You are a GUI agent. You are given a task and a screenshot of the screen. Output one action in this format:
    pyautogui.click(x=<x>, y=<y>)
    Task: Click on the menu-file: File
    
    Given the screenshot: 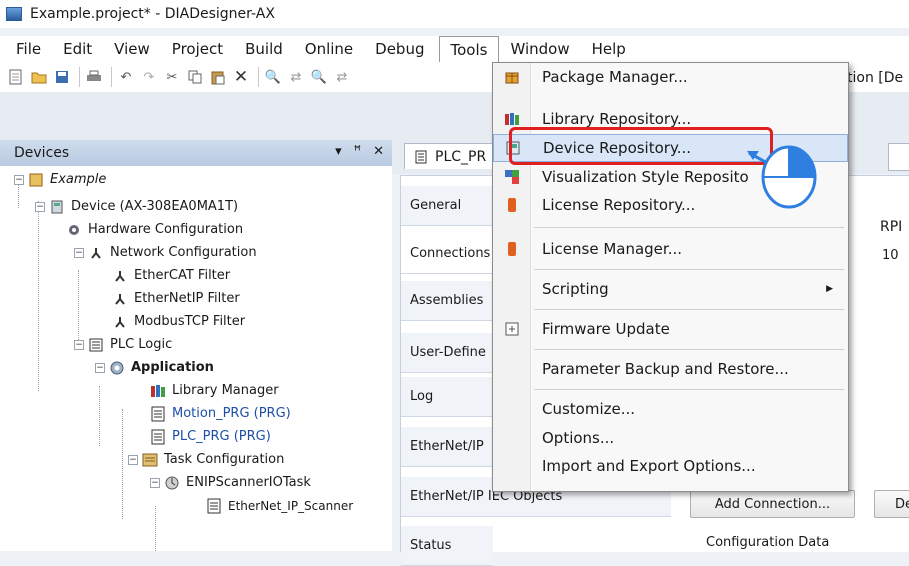 What is the action you would take?
    pyautogui.click(x=26, y=49)
    